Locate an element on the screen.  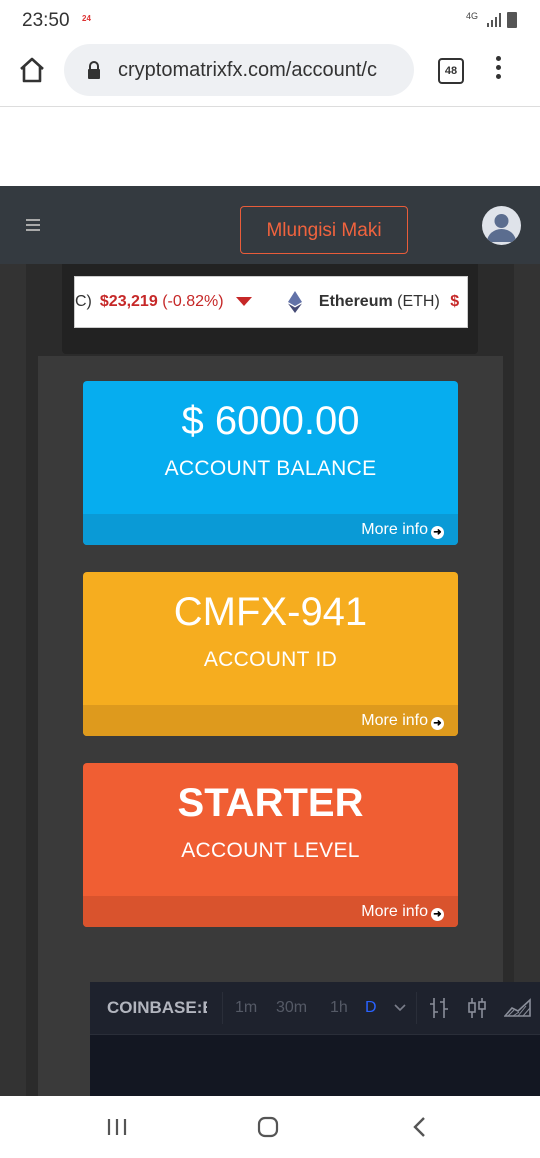
chevron-down-icon is located at coordinates (400, 1008).